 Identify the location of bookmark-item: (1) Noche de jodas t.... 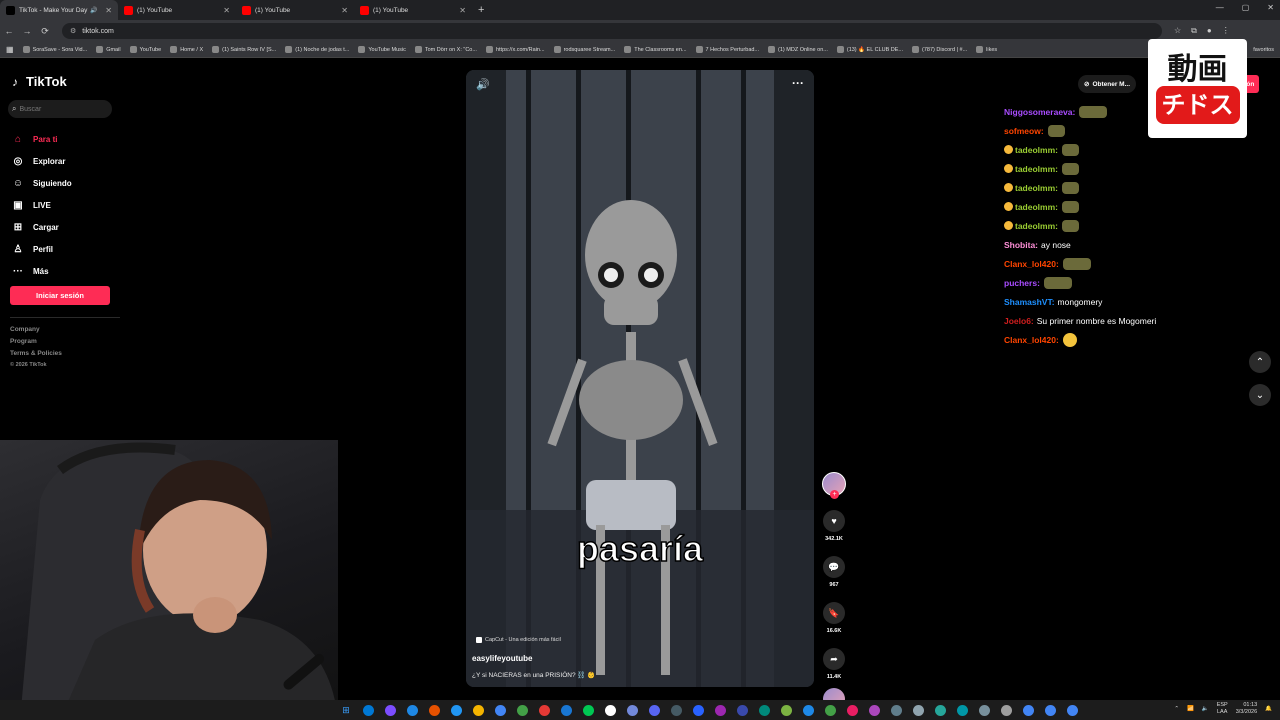
(317, 49).